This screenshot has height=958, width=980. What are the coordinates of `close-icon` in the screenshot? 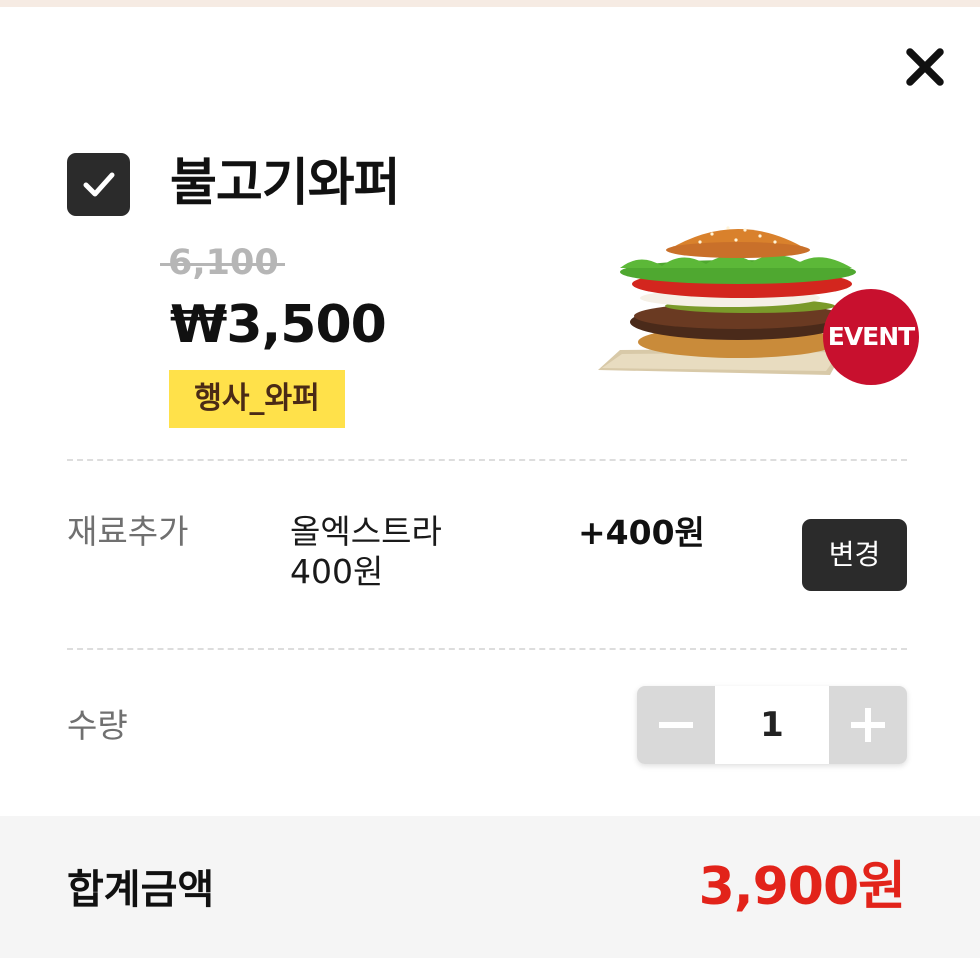 It's located at (925, 67).